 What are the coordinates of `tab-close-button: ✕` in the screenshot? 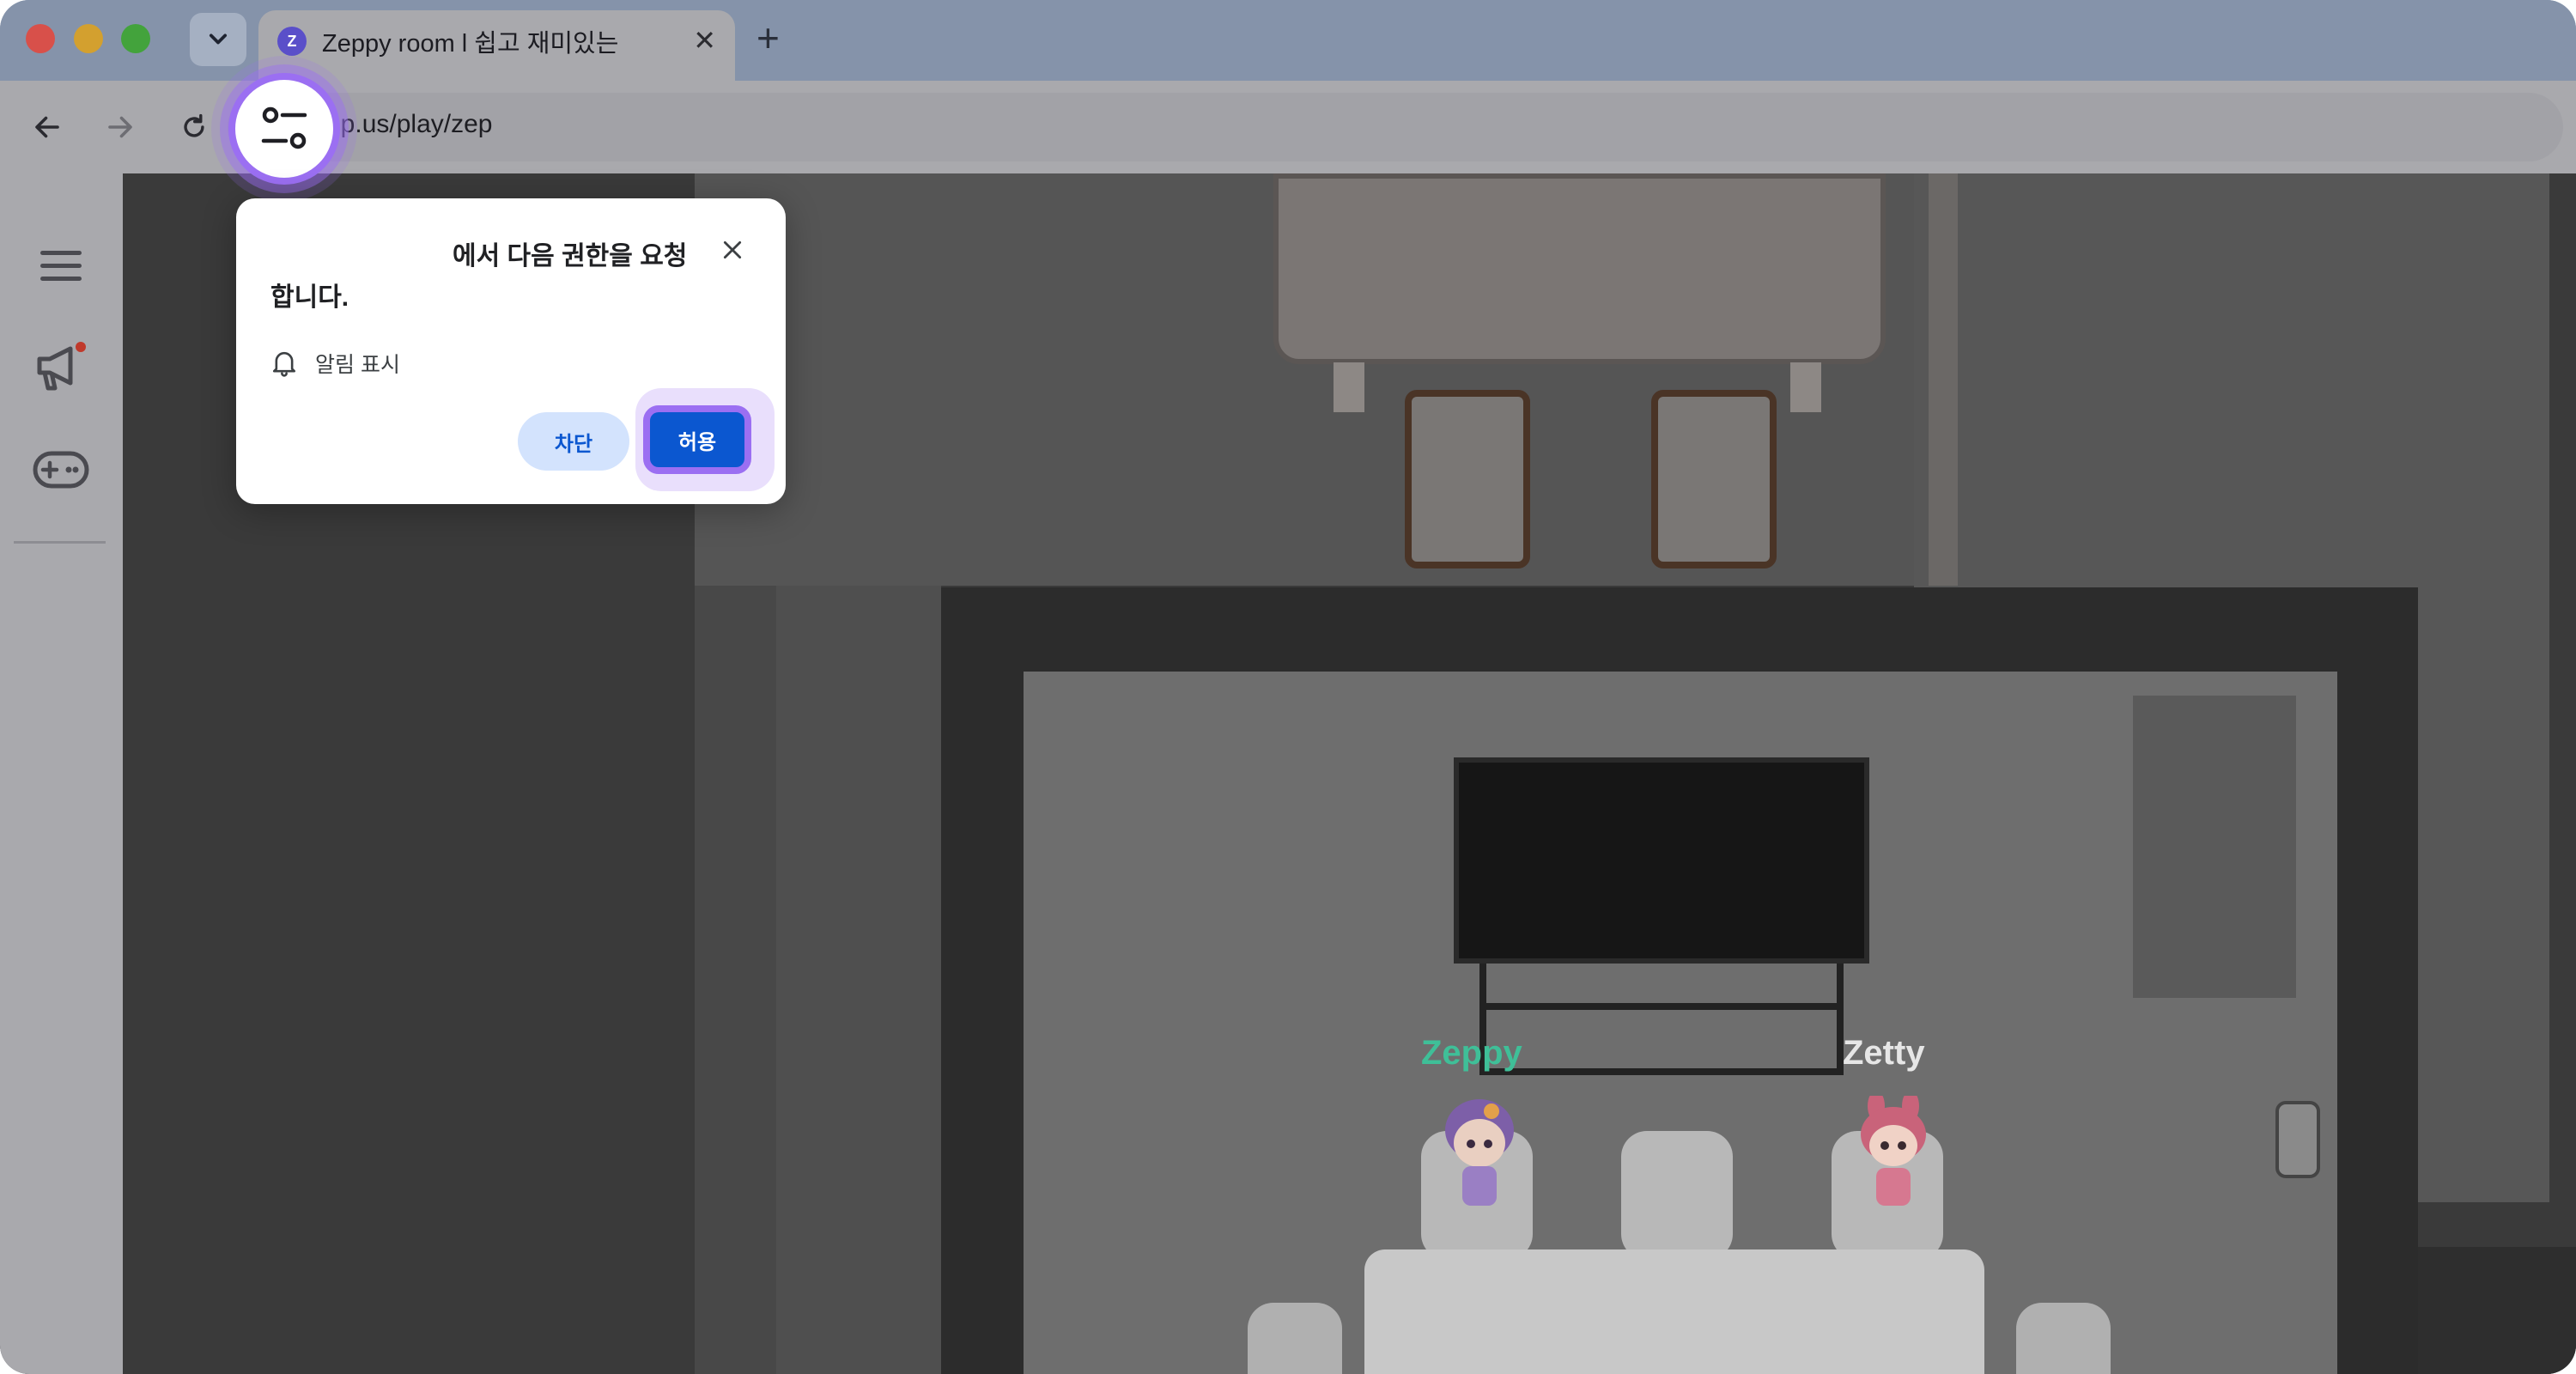 It's located at (704, 40).